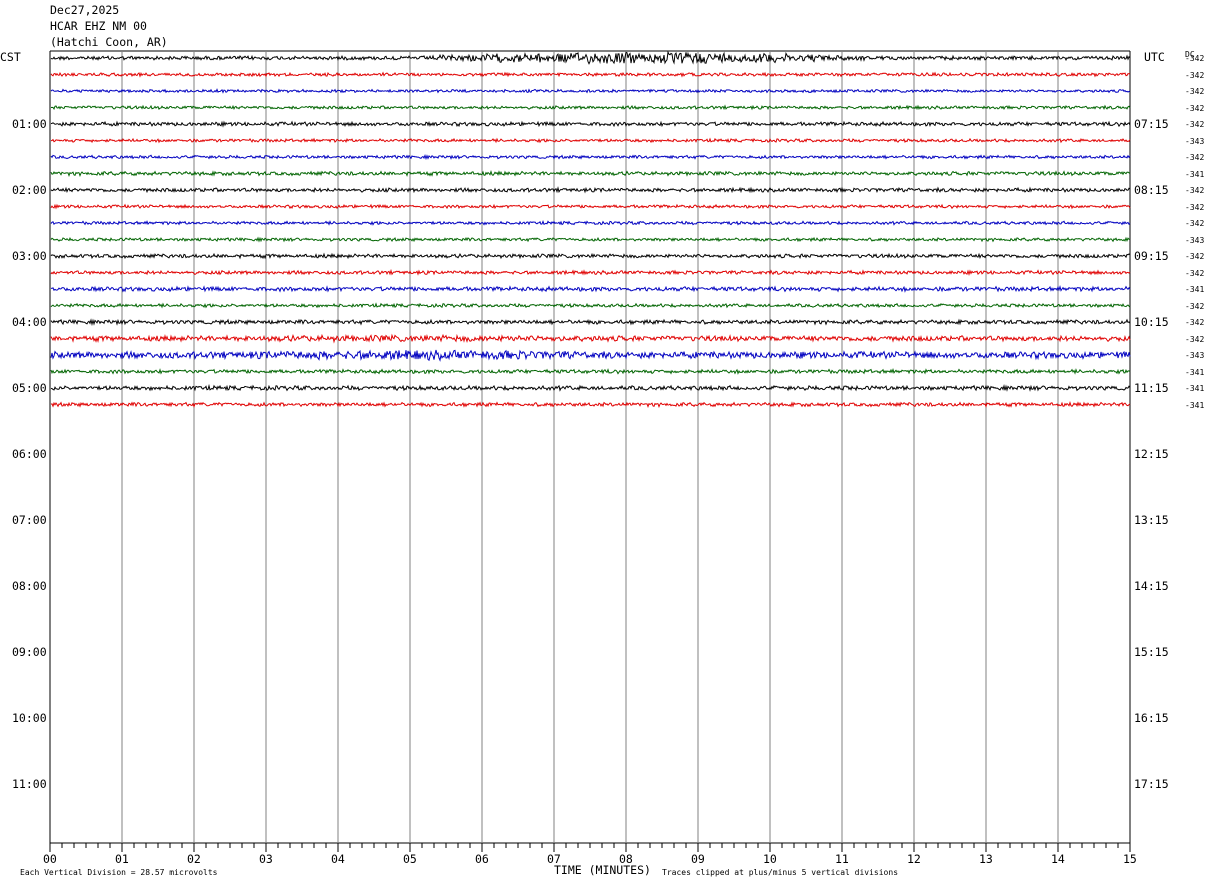 The height and width of the screenshot is (886, 1210). Describe the element at coordinates (1151, 718) in the screenshot. I see `right-hour-label: 16:15` at that location.